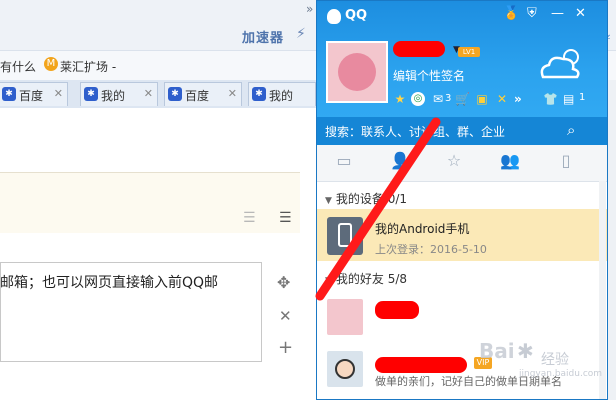 The width and height of the screenshot is (616, 400). I want to click on bookmark-favicon-icon: M, so click(51, 64).